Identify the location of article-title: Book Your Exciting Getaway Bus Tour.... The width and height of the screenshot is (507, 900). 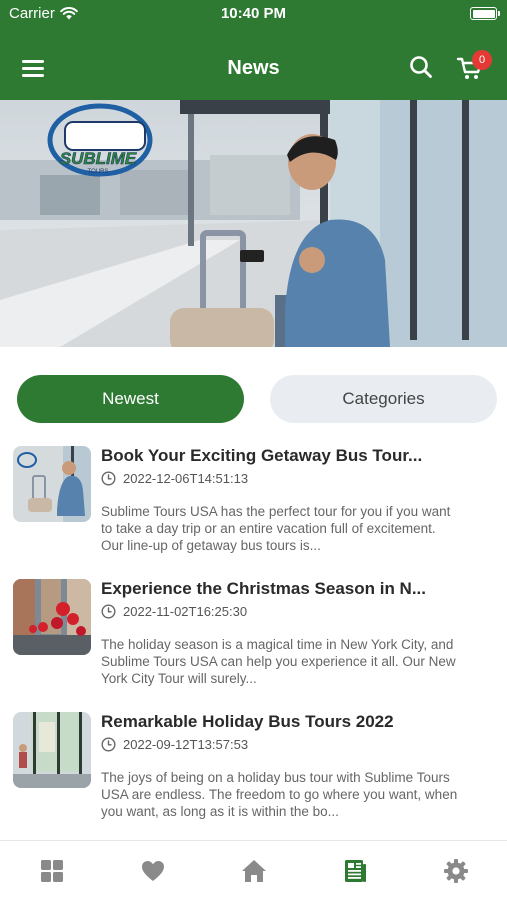
(262, 455).